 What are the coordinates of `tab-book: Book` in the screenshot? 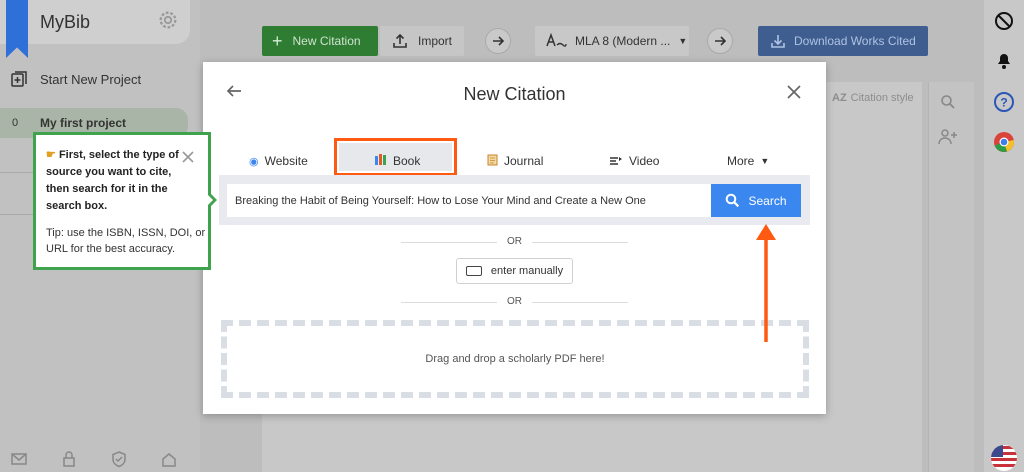 It's located at (397, 161).